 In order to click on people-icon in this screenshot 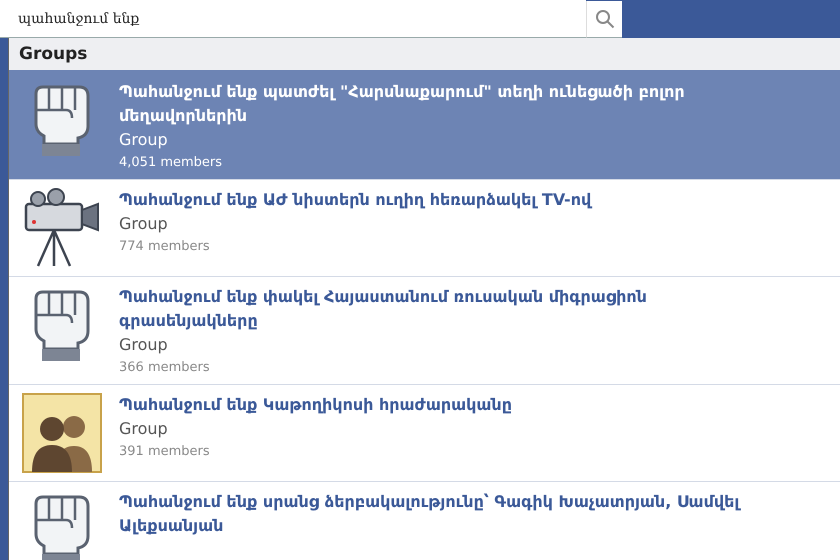, I will do `click(62, 433)`.